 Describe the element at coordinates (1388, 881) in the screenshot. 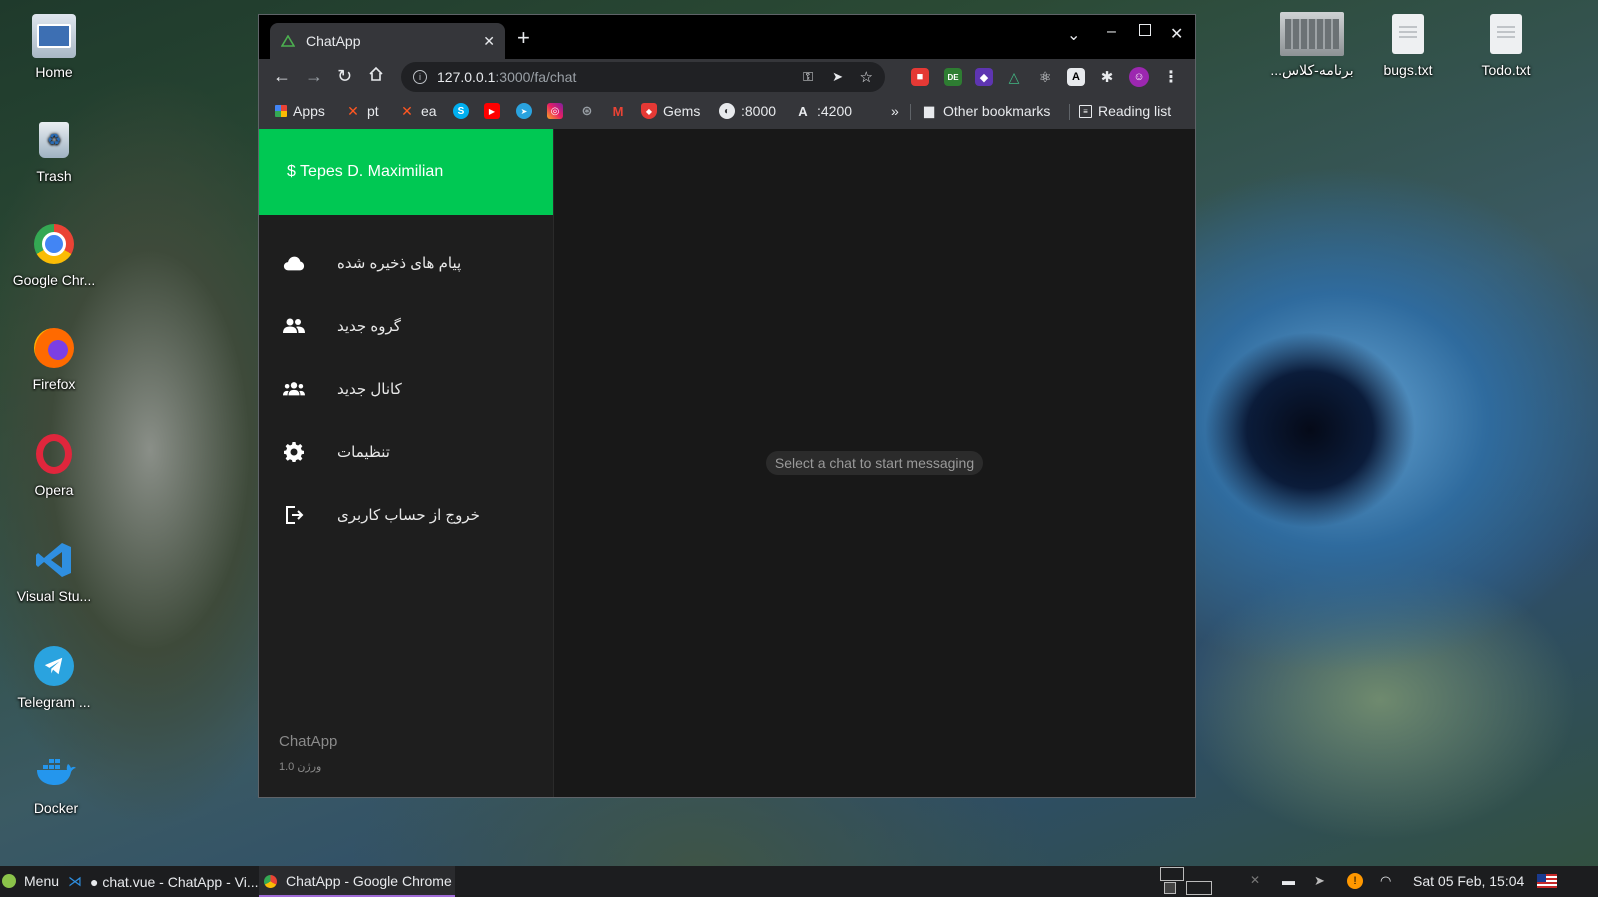

I see `wifi-icon: ◠` at that location.